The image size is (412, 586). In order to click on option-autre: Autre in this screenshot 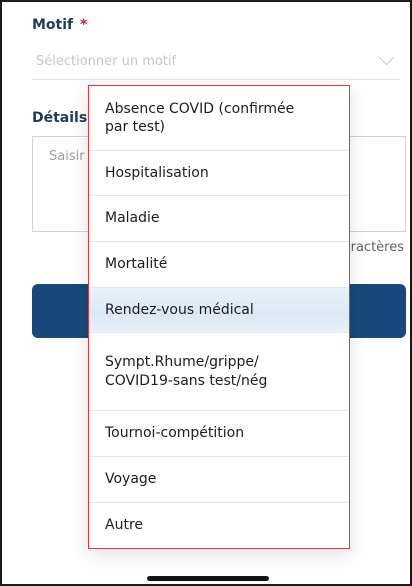, I will do `click(219, 525)`.